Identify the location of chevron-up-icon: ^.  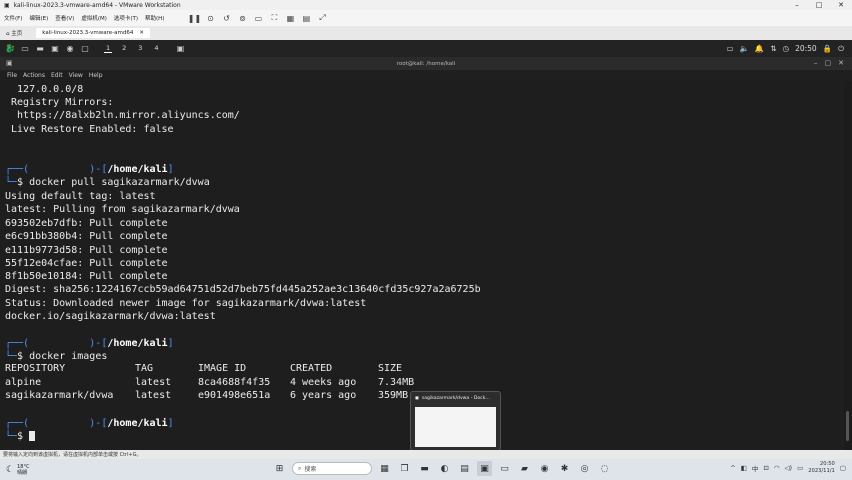
(732, 468).